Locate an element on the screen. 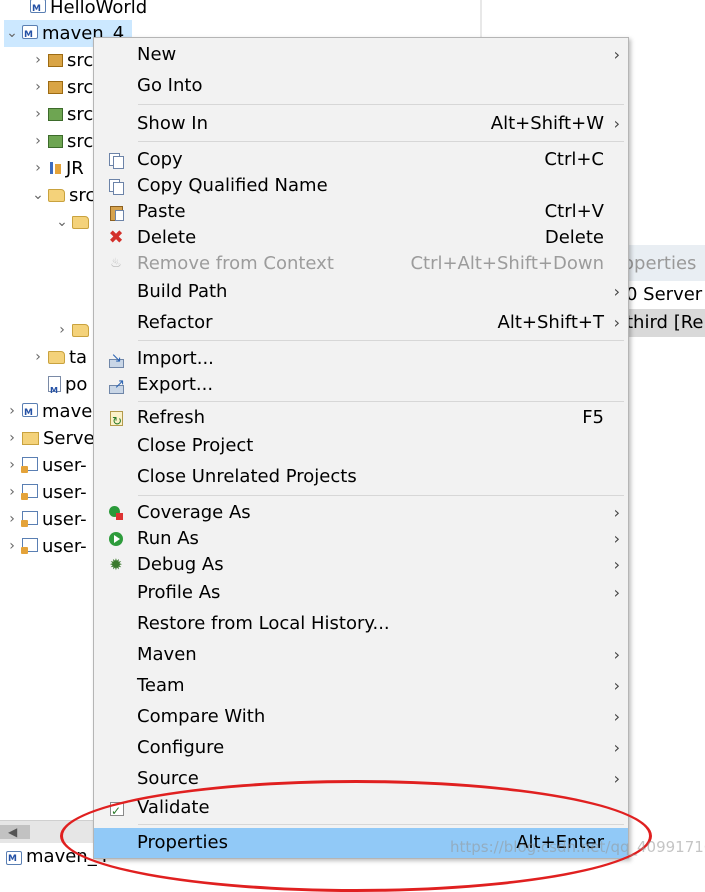  source-folder-icon is located at coordinates (55, 60).